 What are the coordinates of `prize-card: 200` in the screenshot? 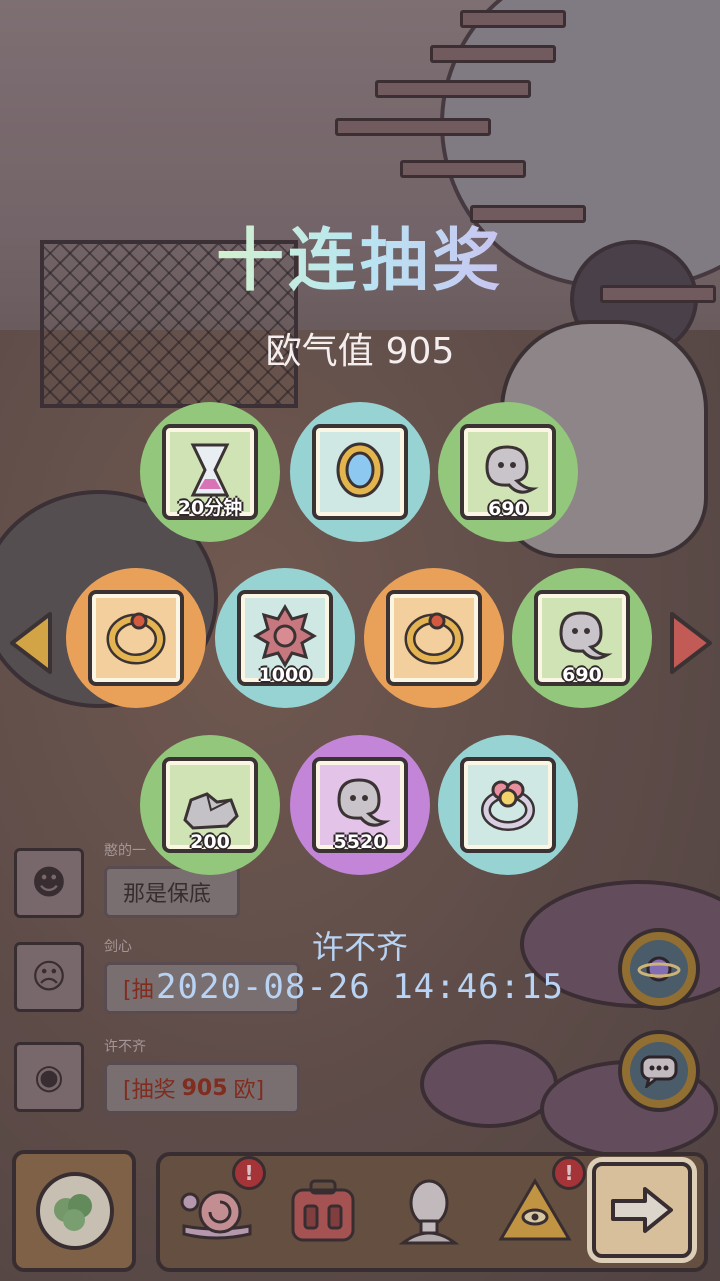 It's located at (210, 805).